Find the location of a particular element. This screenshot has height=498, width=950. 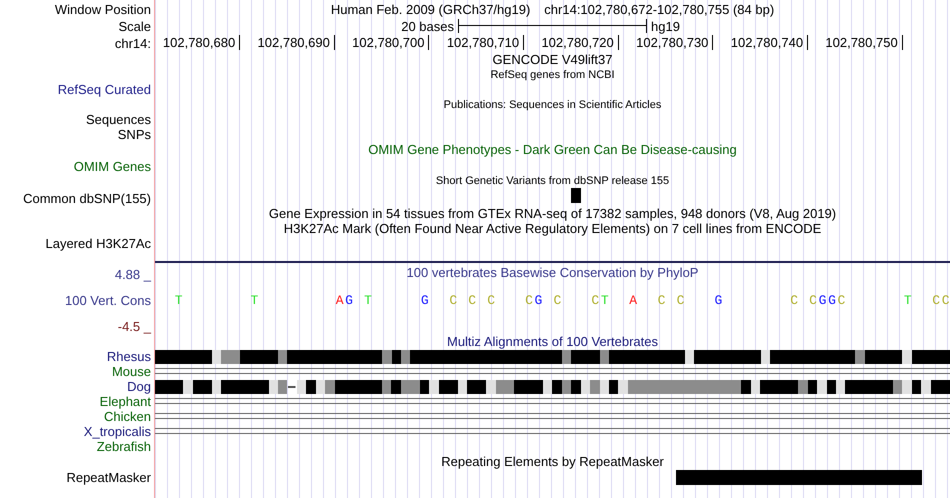

scale-assembly: hg19 is located at coordinates (665, 26).